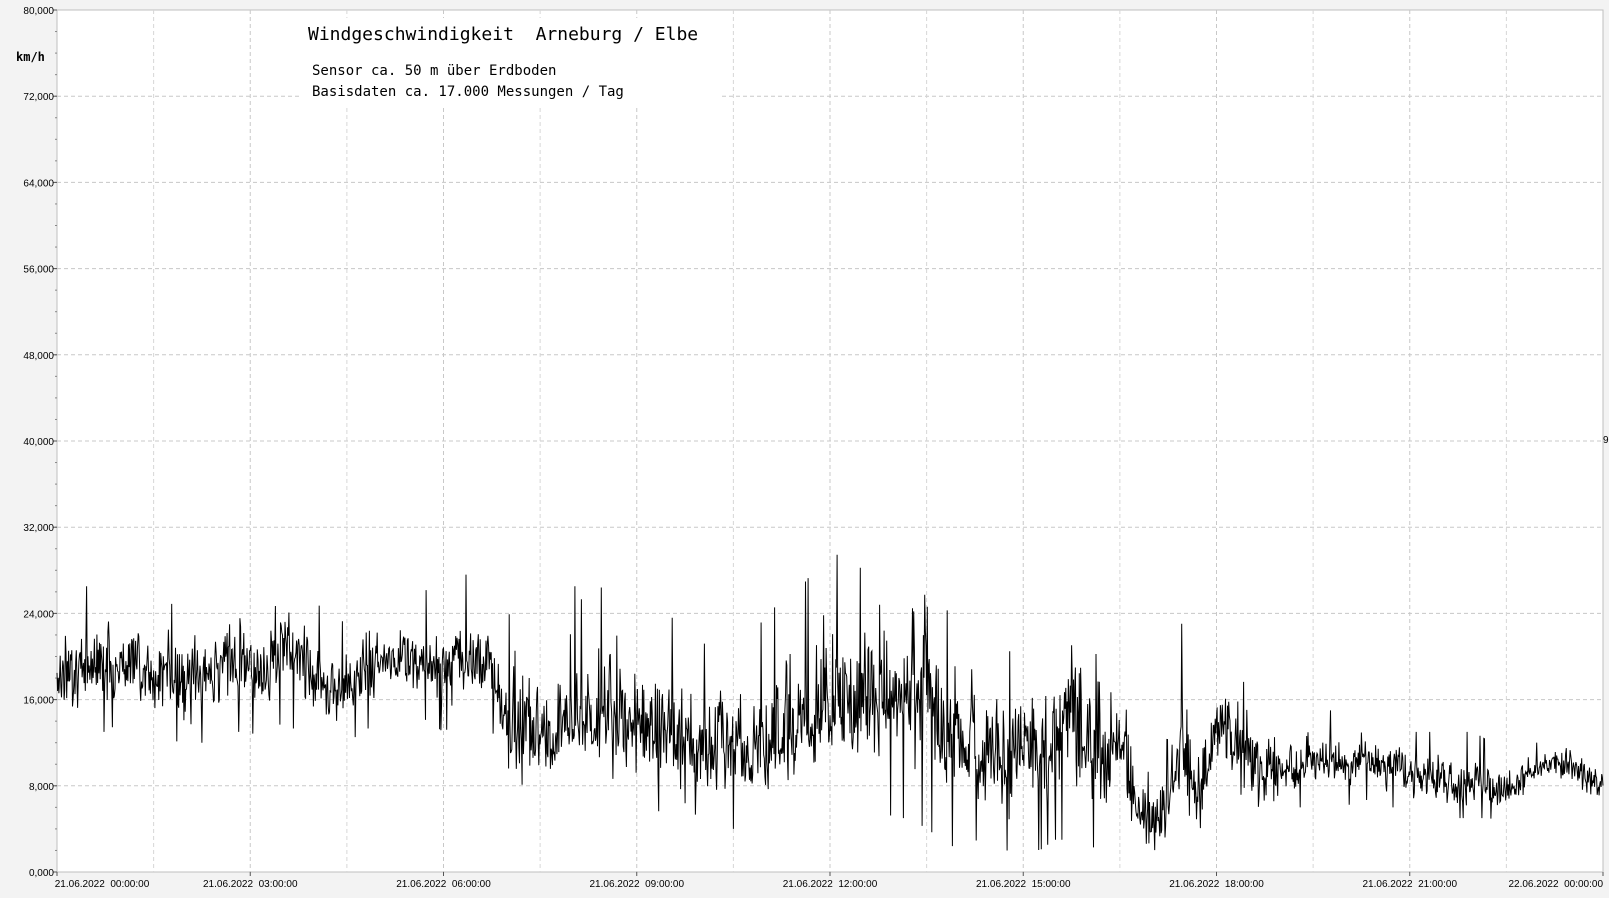 Image resolution: width=1609 pixels, height=898 pixels. What do you see at coordinates (38, 97) in the screenshot?
I see `y-tick-label: 72,000` at bounding box center [38, 97].